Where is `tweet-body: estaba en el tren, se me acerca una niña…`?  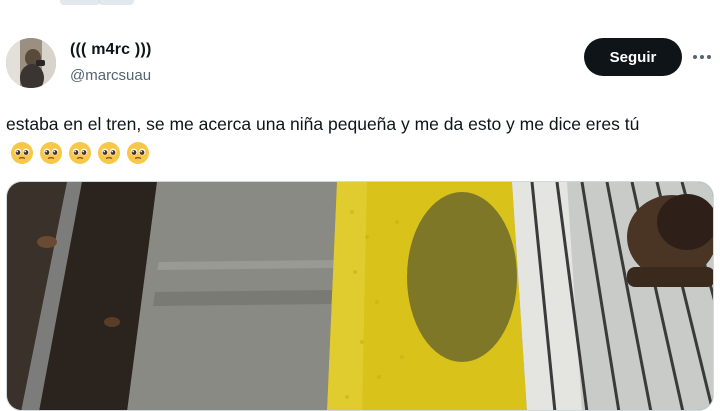 tweet-body: estaba en el tren, se me acerca una niña… is located at coordinates (323, 124).